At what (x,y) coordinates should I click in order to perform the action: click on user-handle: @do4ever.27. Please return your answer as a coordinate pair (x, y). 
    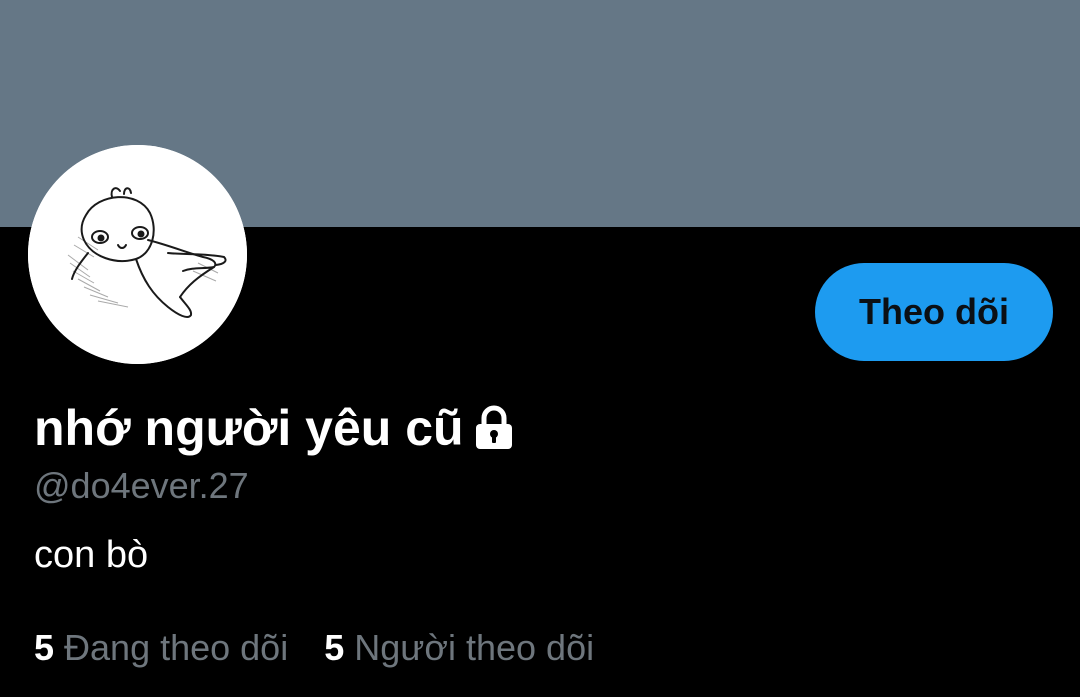
    Looking at the image, I should click on (141, 485).